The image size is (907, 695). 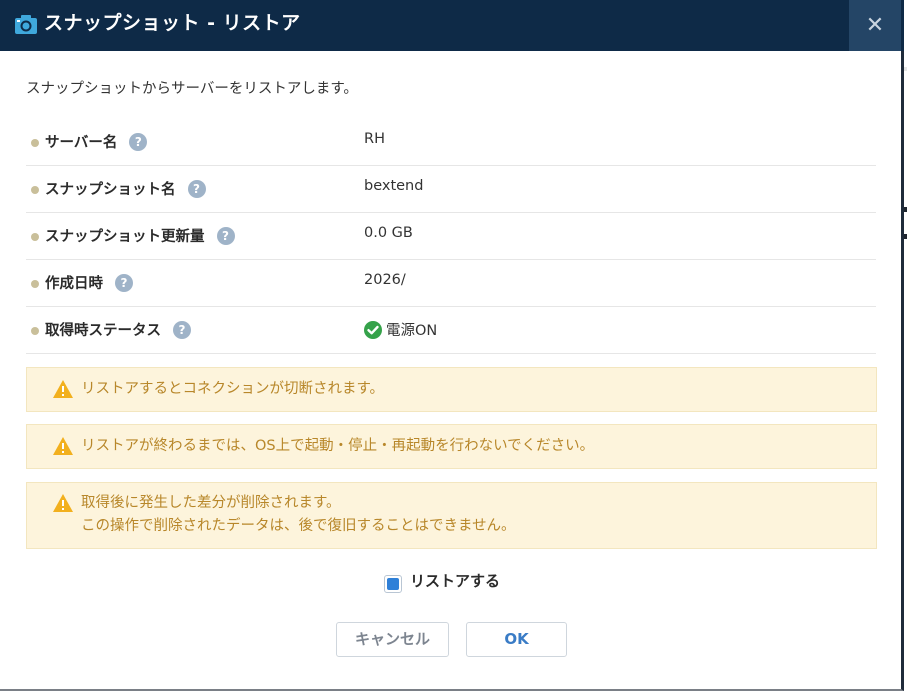 I want to click on field-value: 0.0 GB, so click(x=388, y=233).